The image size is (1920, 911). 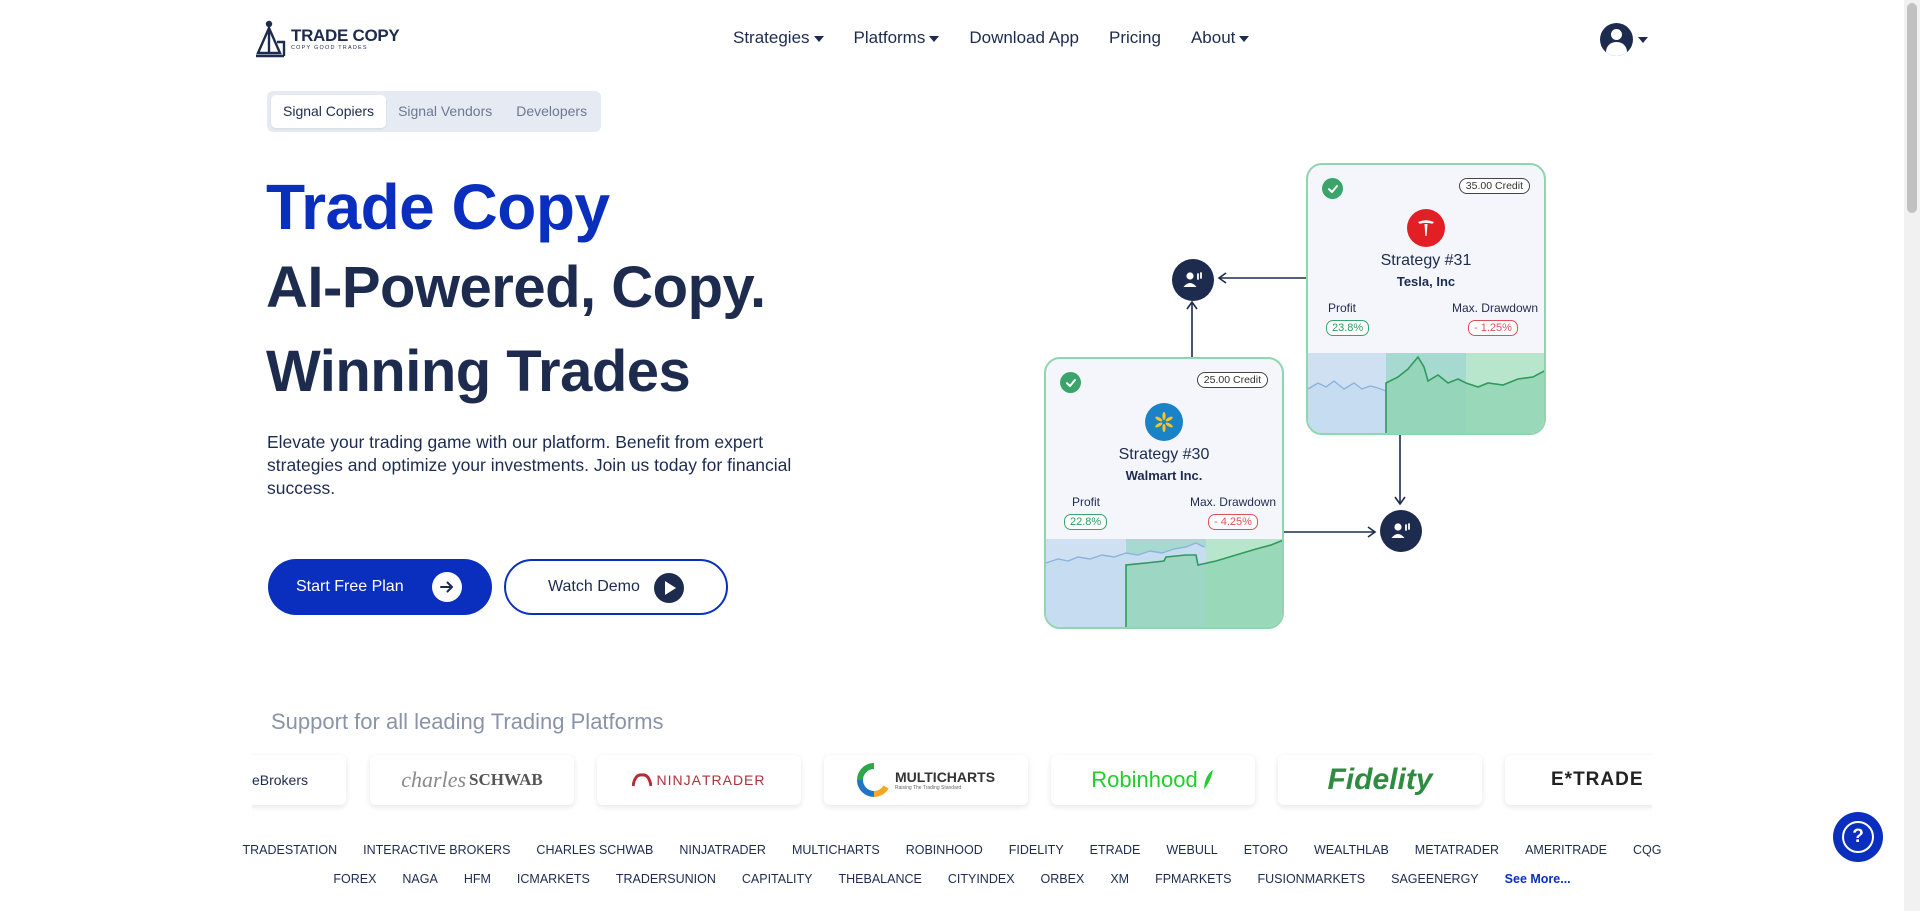 I want to click on hero-title-line2: AI-Powered, Copy., so click(x=516, y=287).